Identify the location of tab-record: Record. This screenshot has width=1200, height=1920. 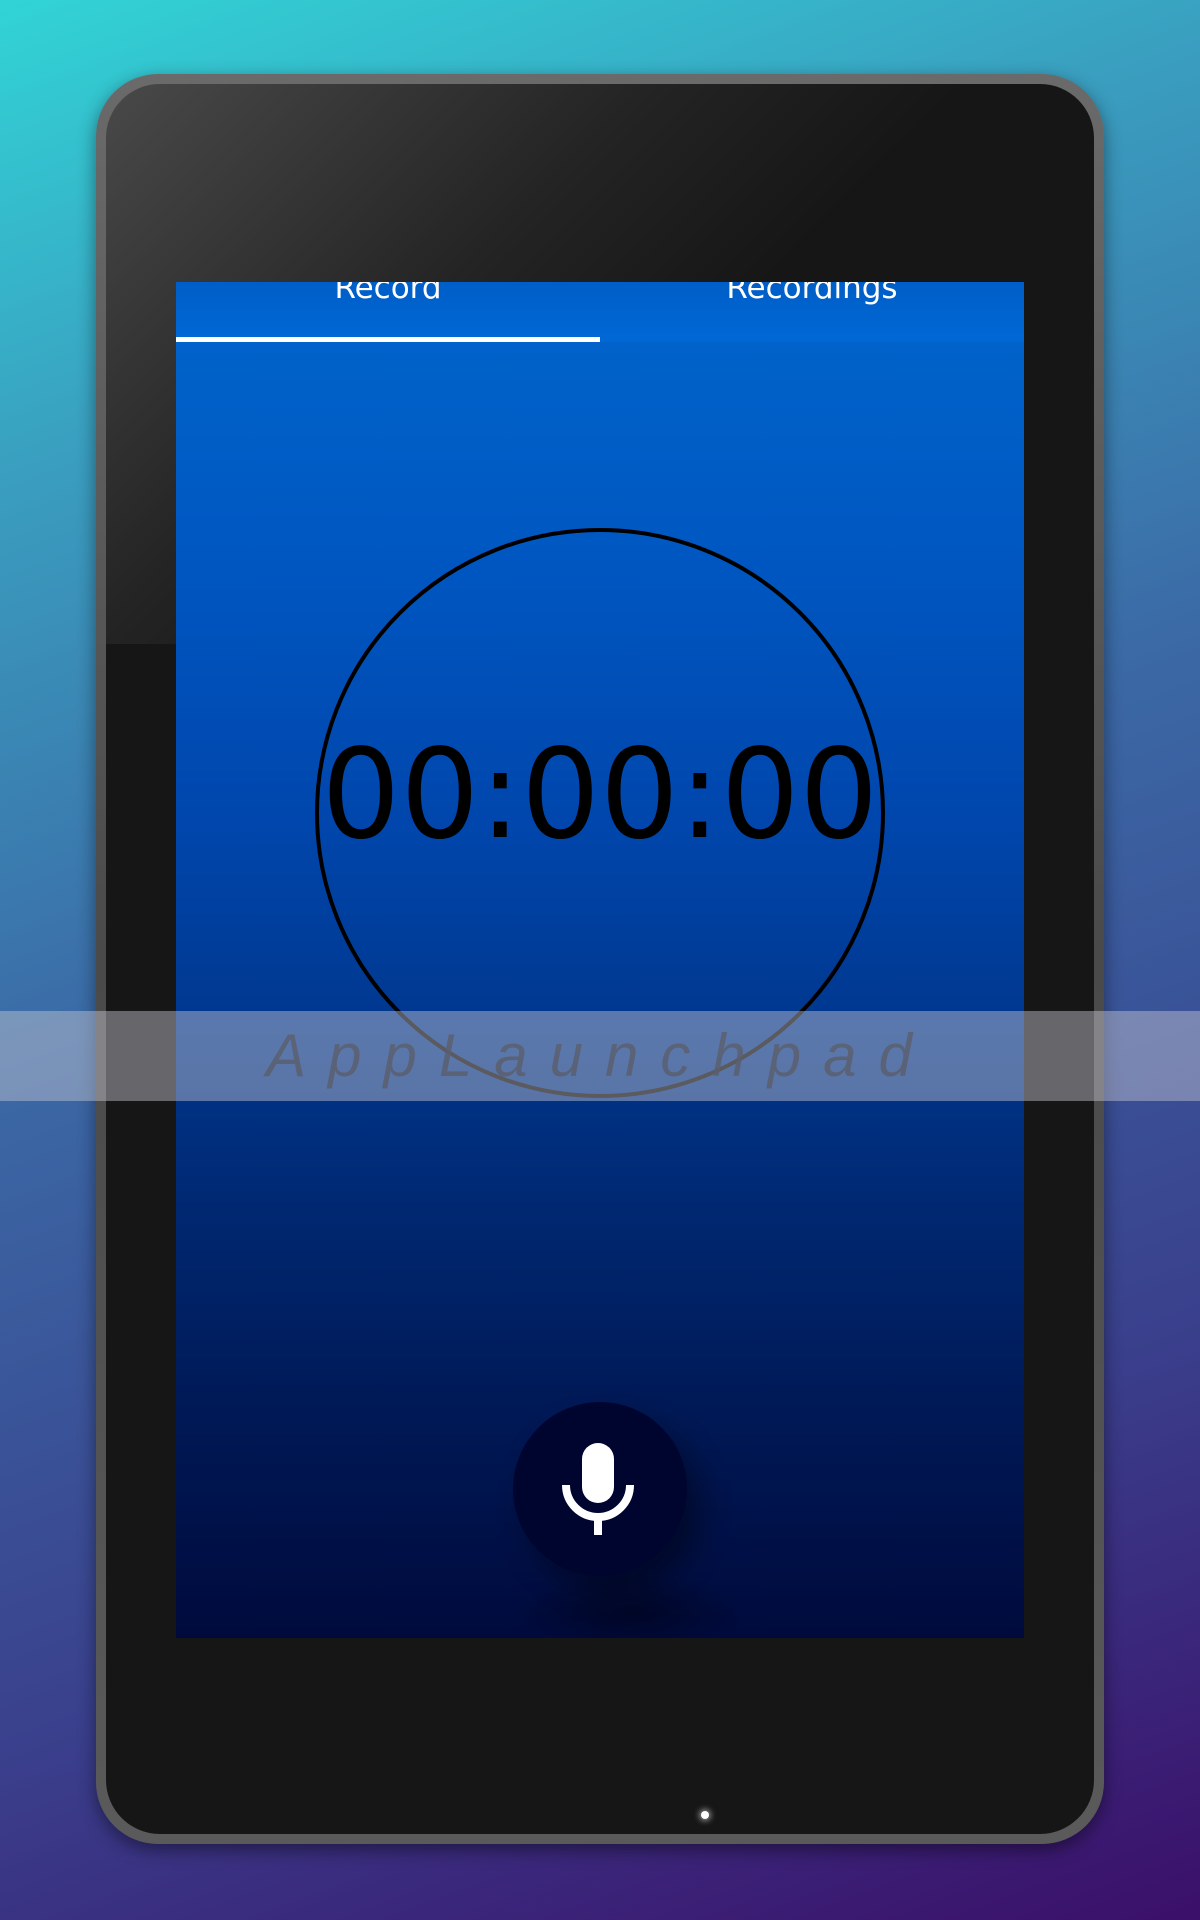
(388, 312).